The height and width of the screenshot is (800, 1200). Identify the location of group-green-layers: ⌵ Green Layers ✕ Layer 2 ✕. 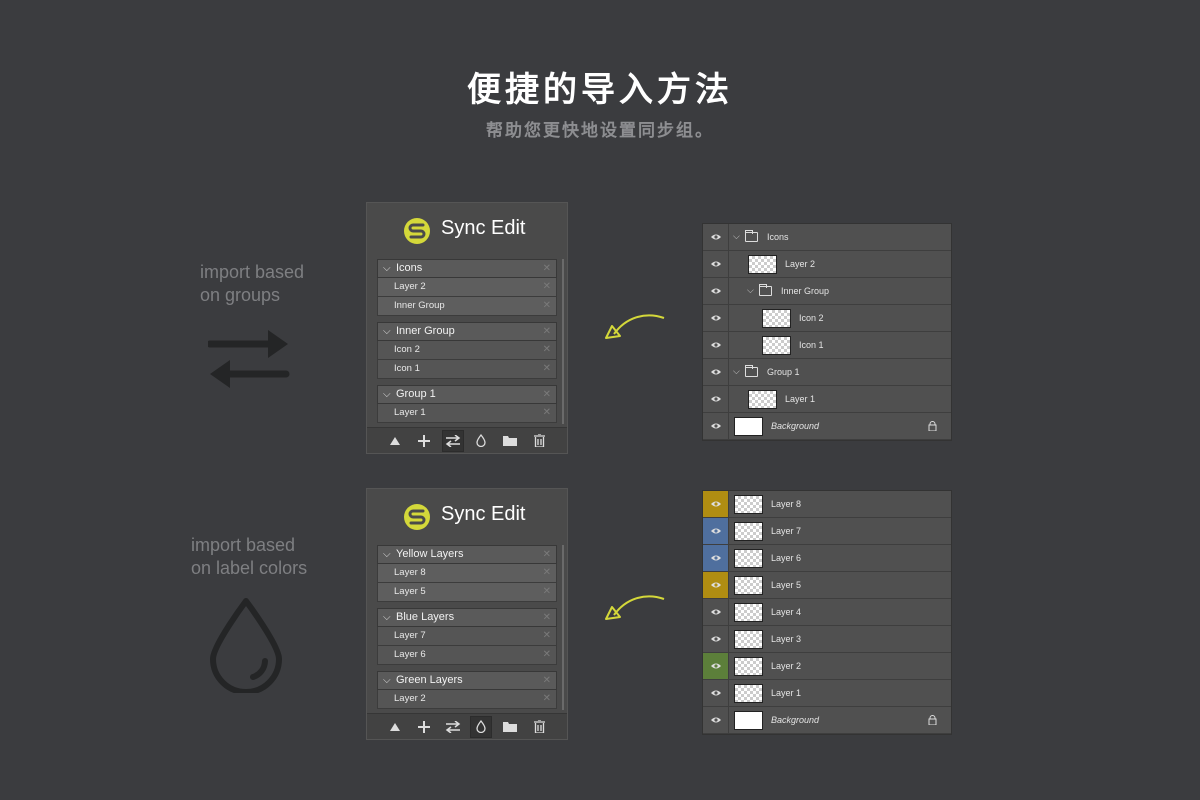
(467, 690).